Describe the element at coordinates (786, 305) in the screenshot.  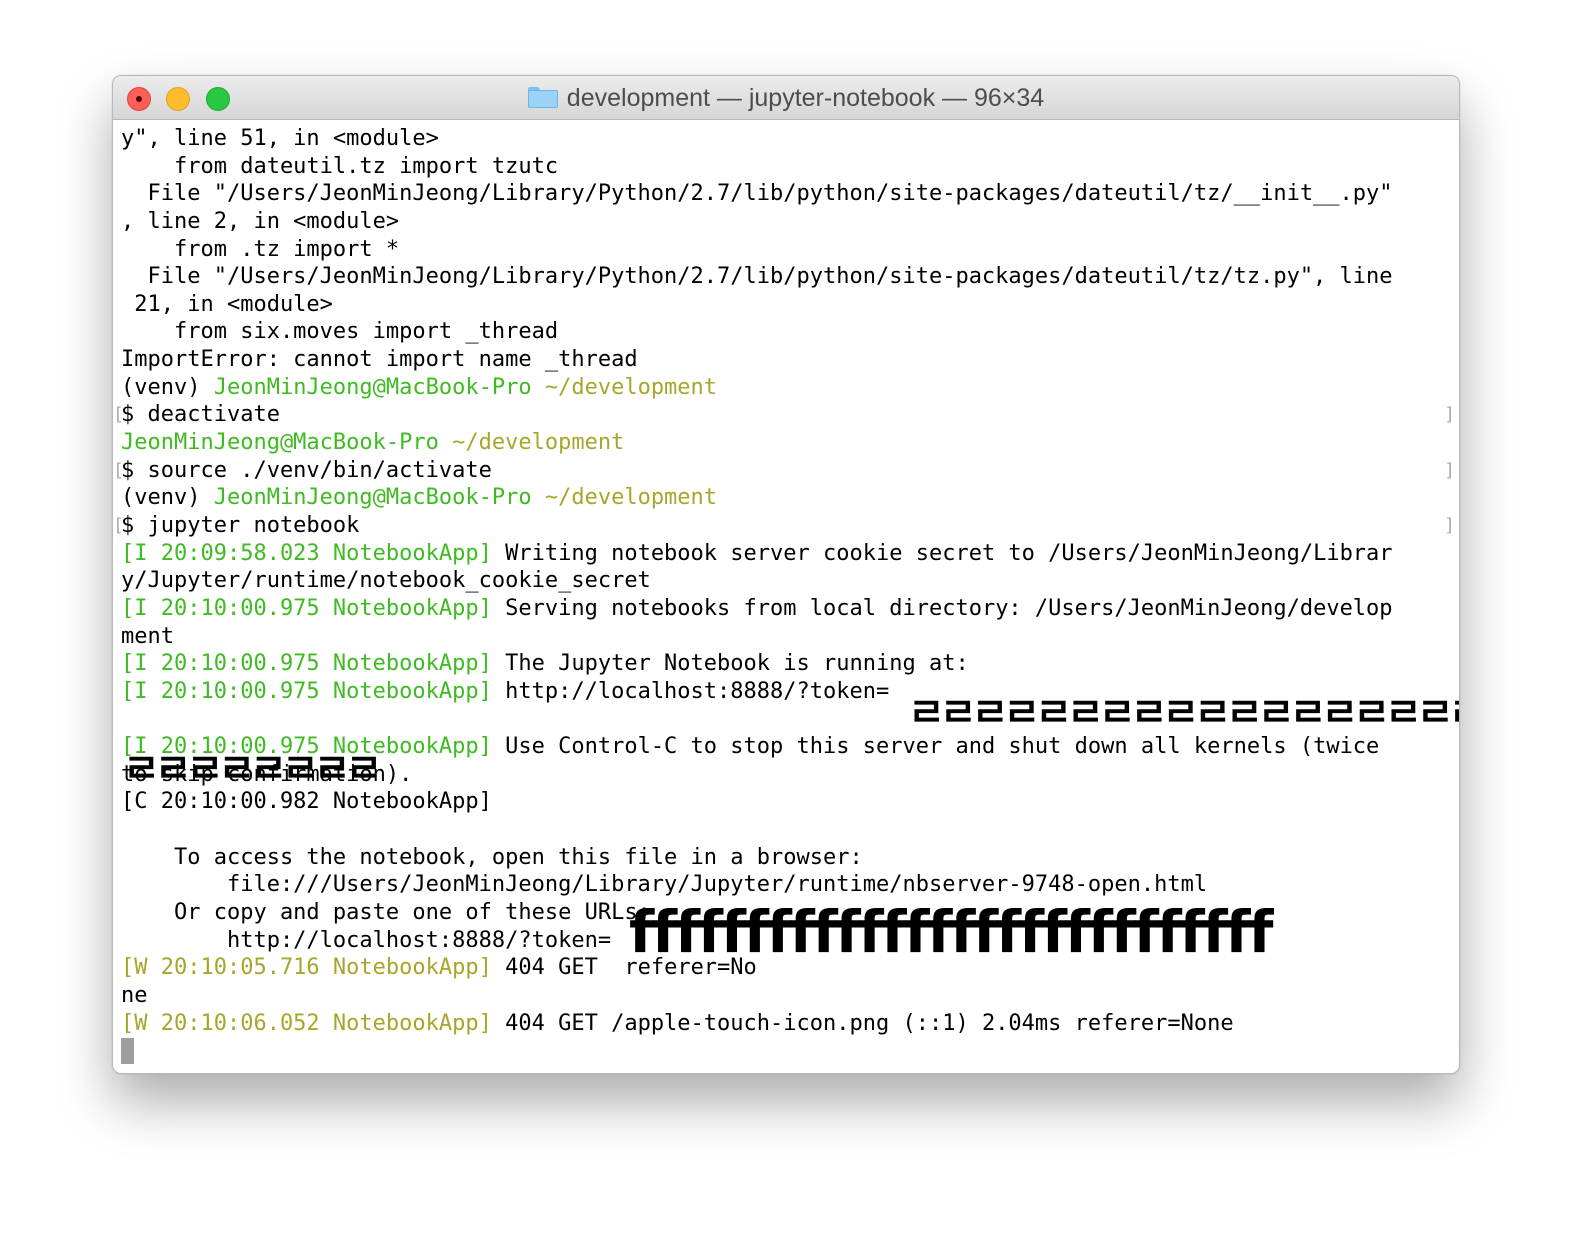
I see `terminal-line: 21, in <module>` at that location.